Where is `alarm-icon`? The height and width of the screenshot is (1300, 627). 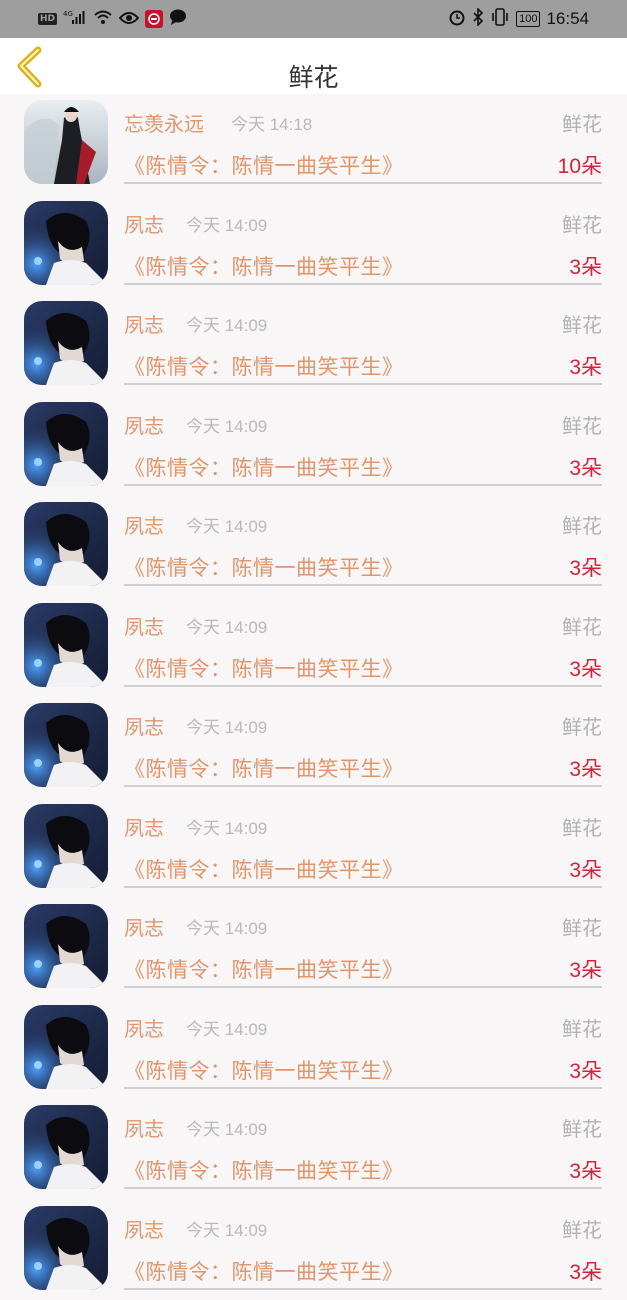 alarm-icon is located at coordinates (457, 19).